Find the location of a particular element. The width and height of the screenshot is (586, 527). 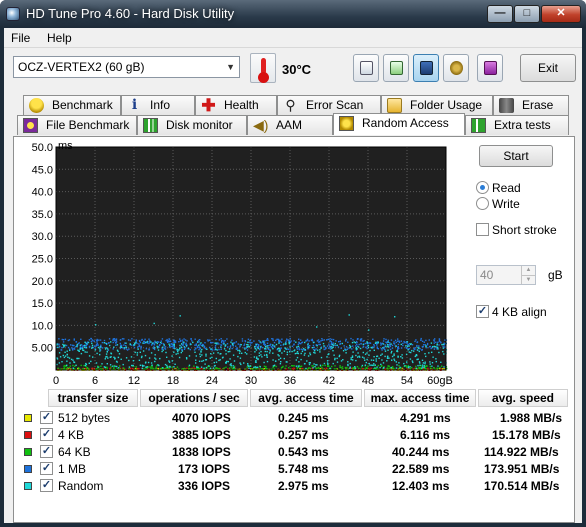

close-button: ✕ is located at coordinates (561, 14).